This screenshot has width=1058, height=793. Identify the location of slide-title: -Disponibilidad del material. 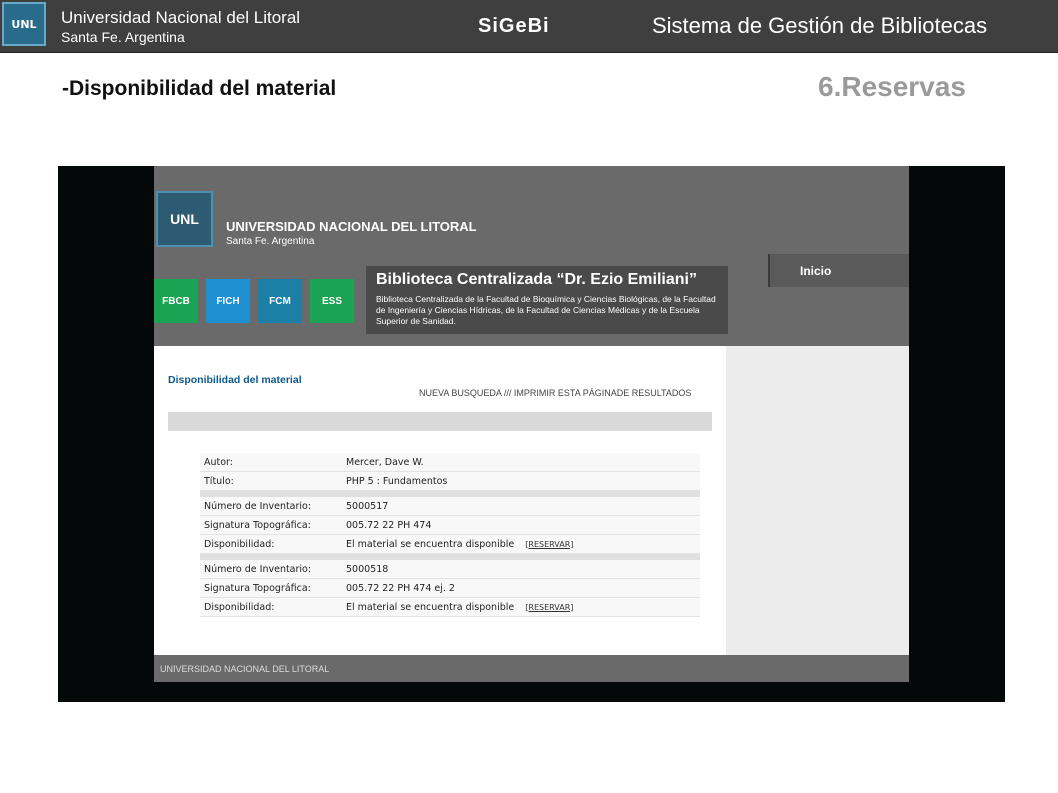
(199, 88).